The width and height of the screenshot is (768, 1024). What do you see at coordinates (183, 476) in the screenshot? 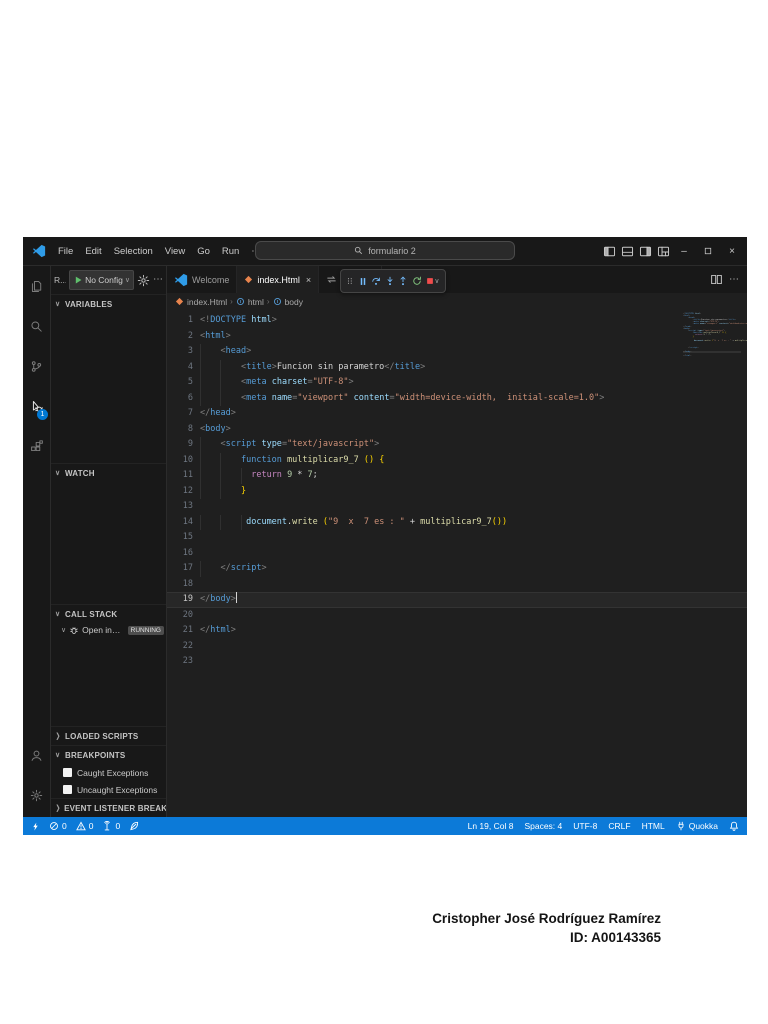
I see `line-number: 11` at bounding box center [183, 476].